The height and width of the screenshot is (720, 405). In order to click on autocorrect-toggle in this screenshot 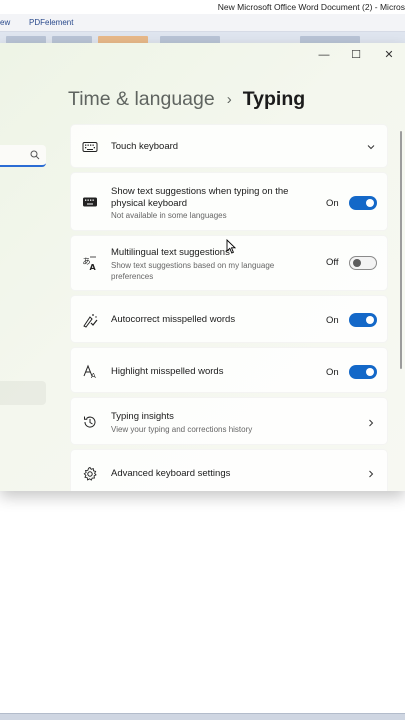, I will do `click(363, 320)`.